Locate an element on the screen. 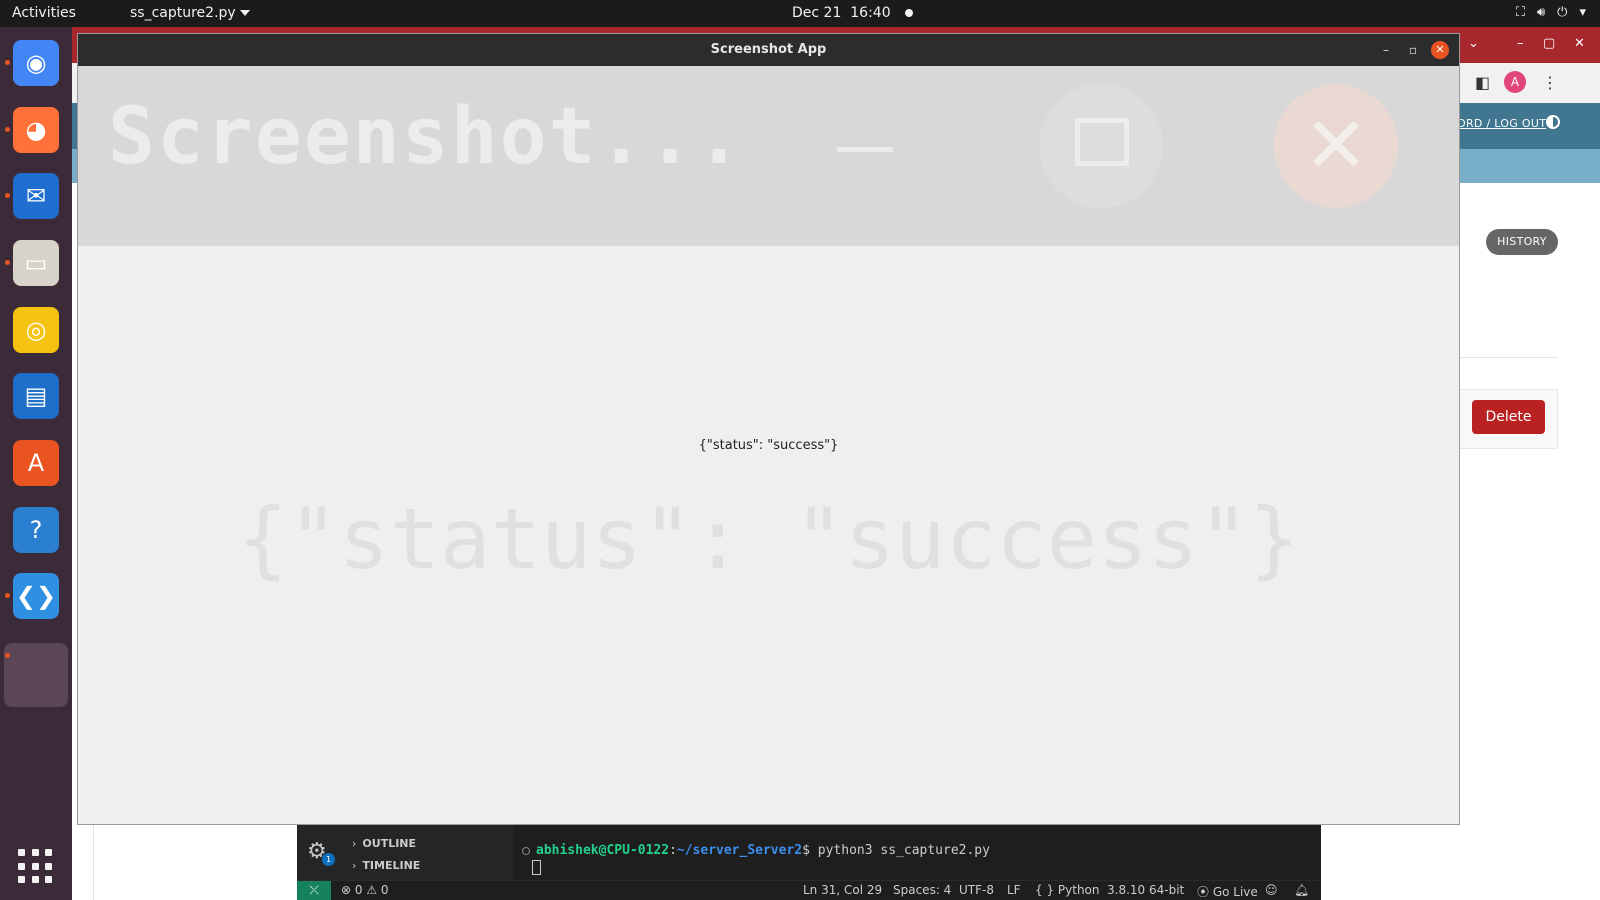  captured-status-text: {"status": "success"} is located at coordinates (768, 539).